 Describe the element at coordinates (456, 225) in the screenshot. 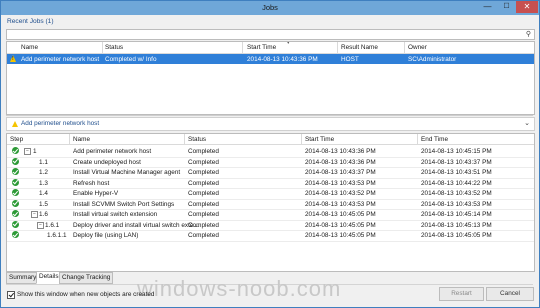

I see `step-end-time: 2014-08-13 10:45:13 PM` at that location.